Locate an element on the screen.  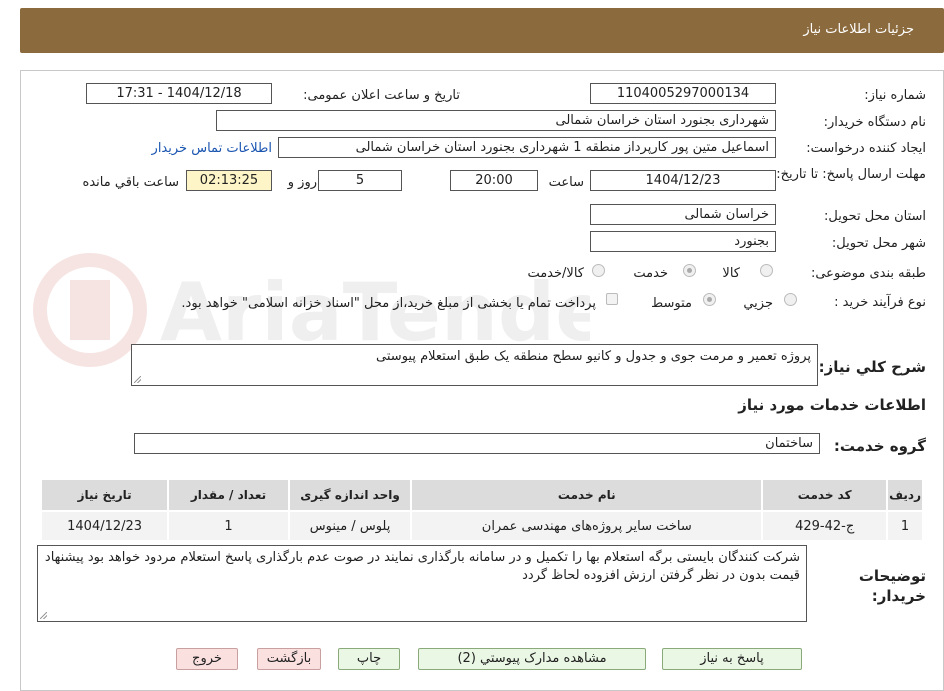
category-label: طبقه بندی موضوعی: is located at coordinates (868, 273).